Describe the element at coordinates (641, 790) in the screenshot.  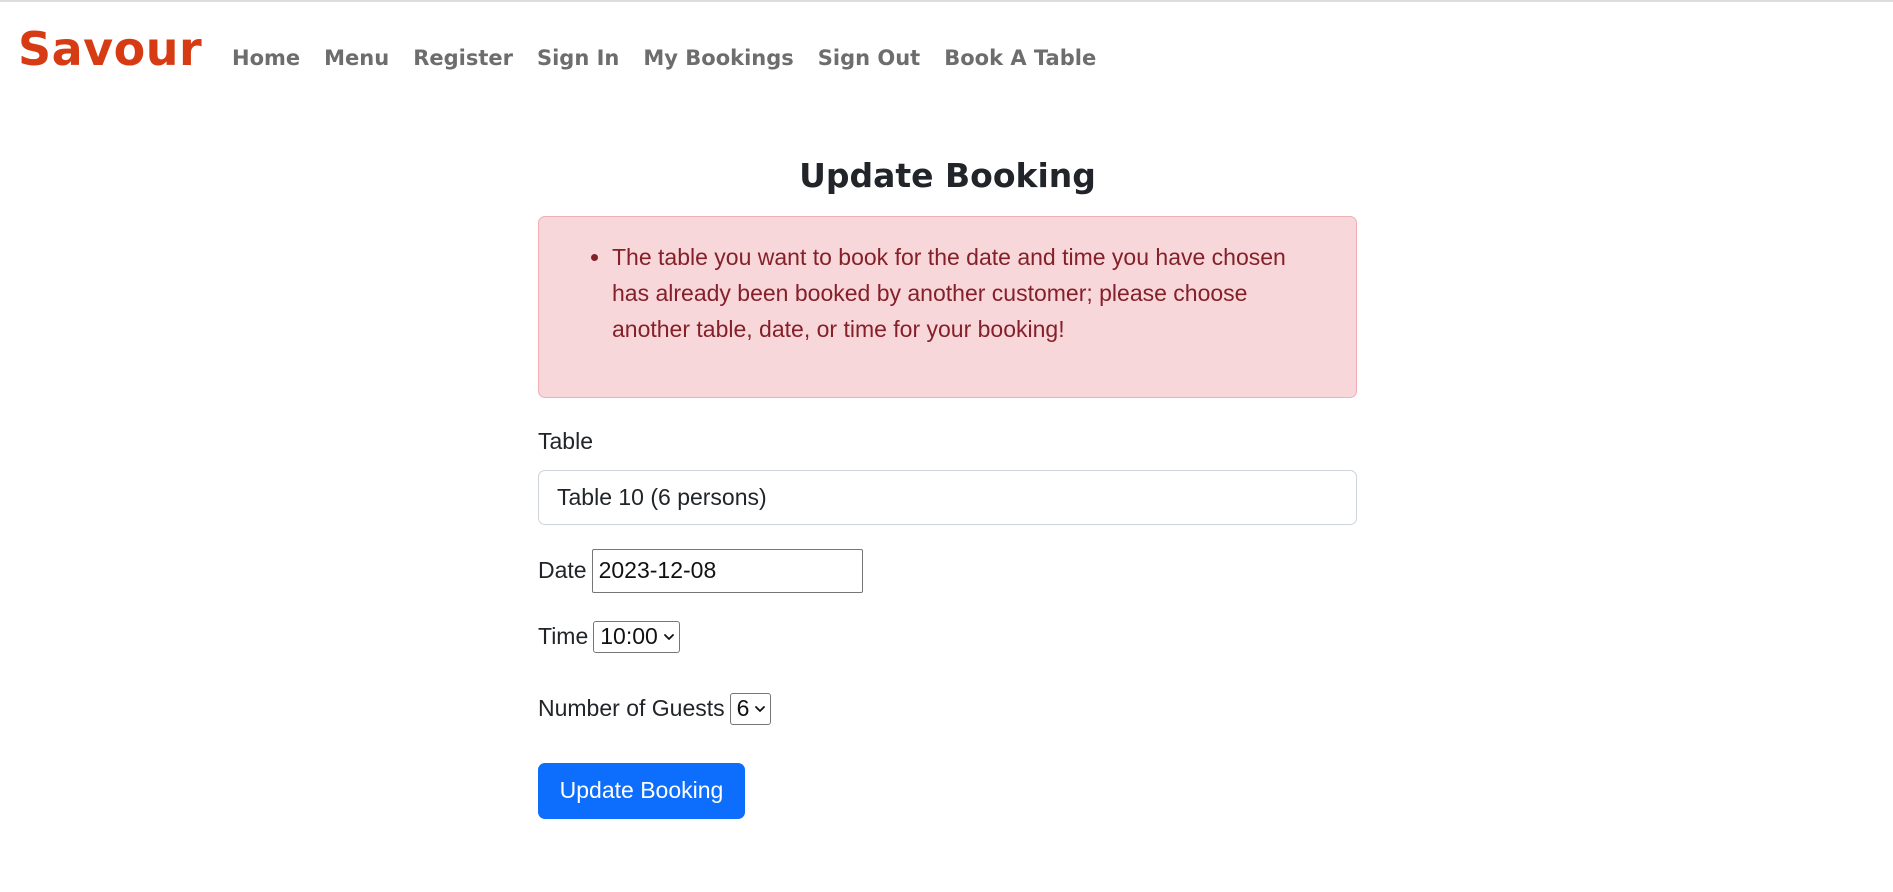
I see `update-booking-button: Update Booking` at that location.